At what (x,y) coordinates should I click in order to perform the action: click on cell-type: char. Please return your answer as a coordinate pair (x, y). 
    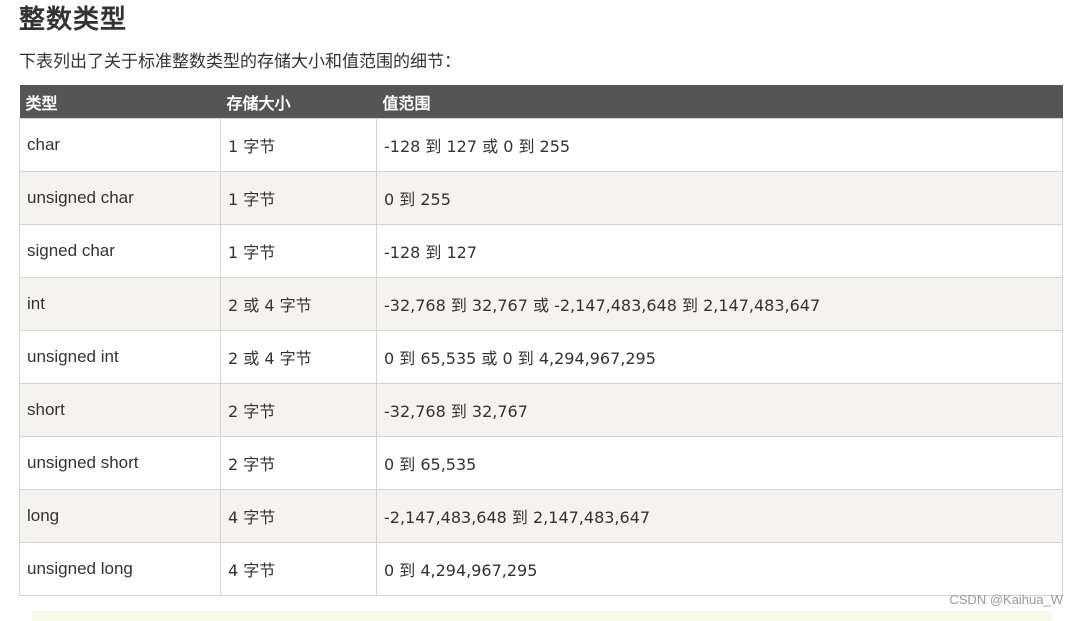
    Looking at the image, I should click on (120, 145).